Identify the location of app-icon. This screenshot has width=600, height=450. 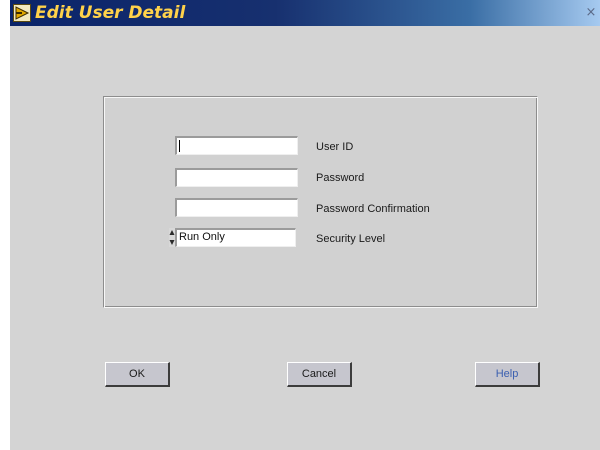
(22, 13).